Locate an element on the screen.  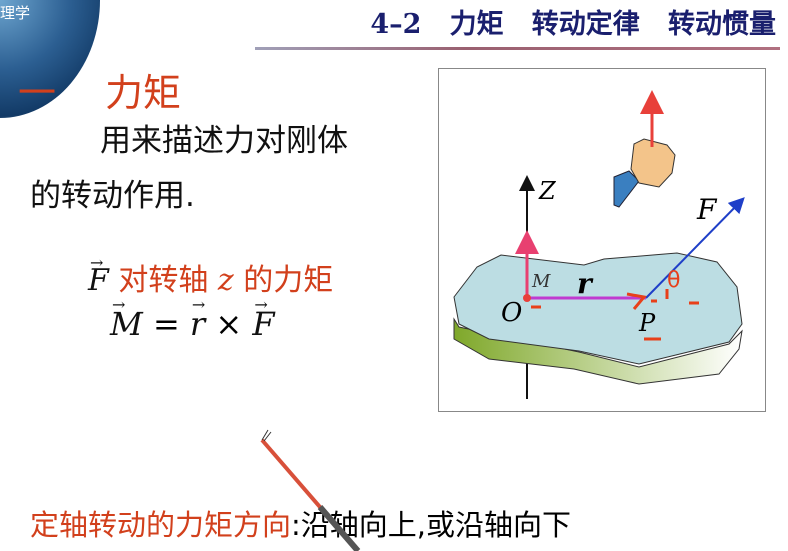
force-vector-symbol: → F is located at coordinates (98, 275).